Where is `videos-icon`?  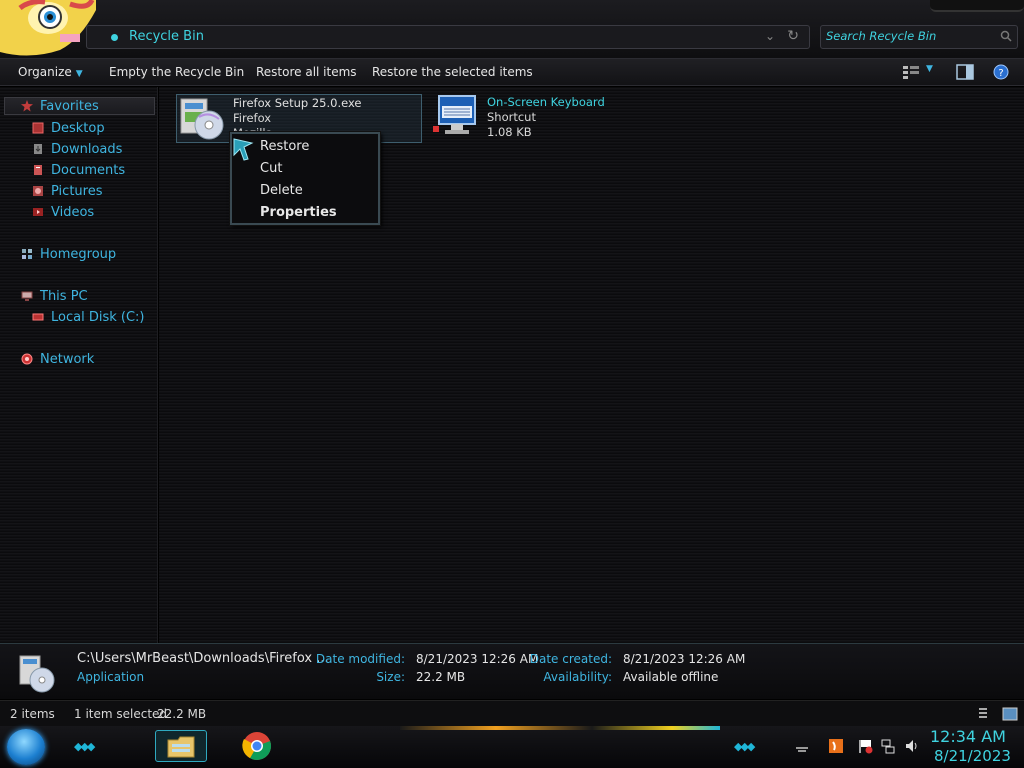 videos-icon is located at coordinates (38, 212).